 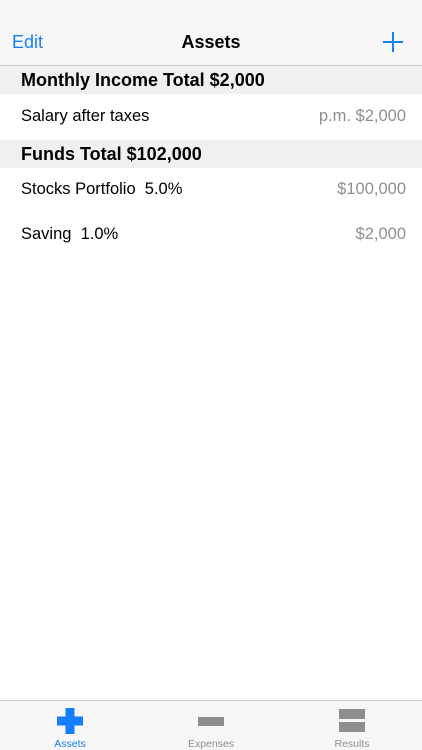 What do you see at coordinates (362, 116) in the screenshot?
I see `row-value: p.m. $2,000` at bounding box center [362, 116].